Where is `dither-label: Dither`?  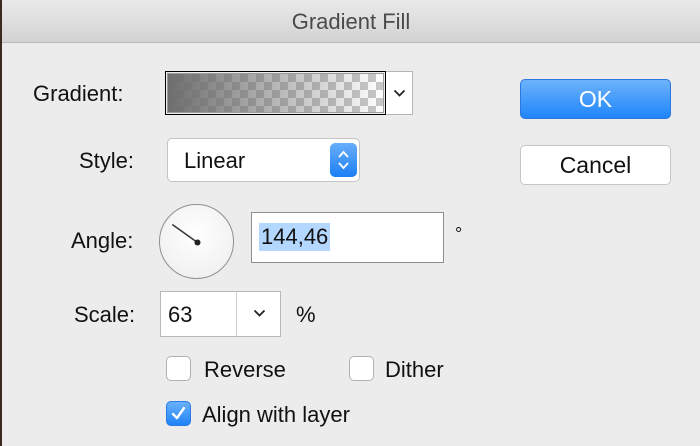
dither-label: Dither is located at coordinates (414, 370).